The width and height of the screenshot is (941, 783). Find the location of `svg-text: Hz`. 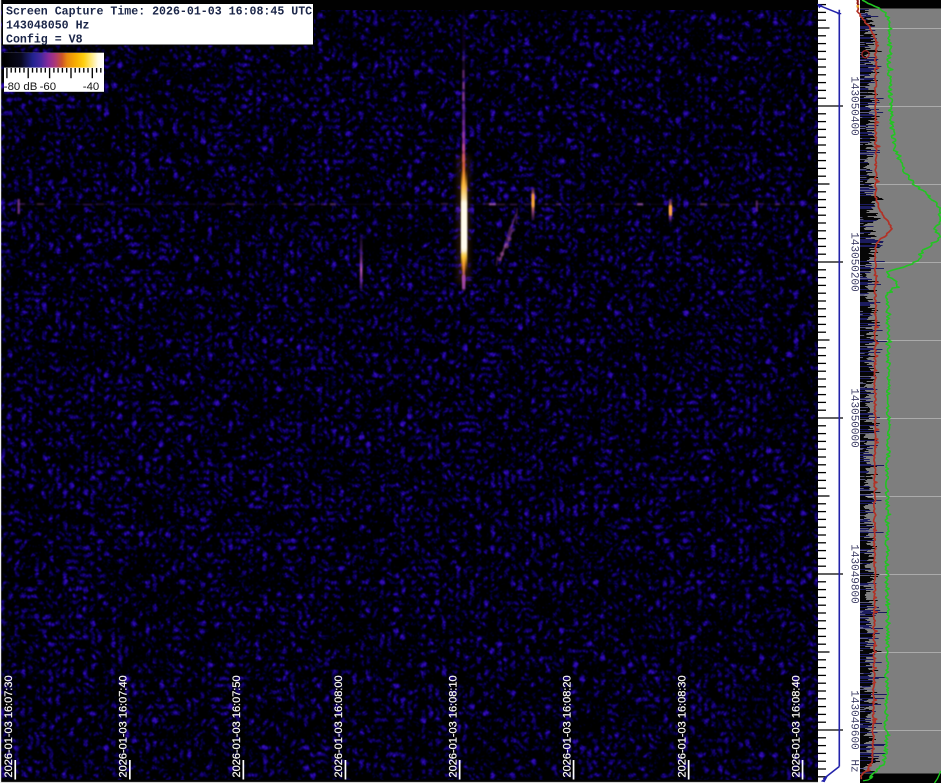

svg-text: Hz is located at coordinates (854, 765).